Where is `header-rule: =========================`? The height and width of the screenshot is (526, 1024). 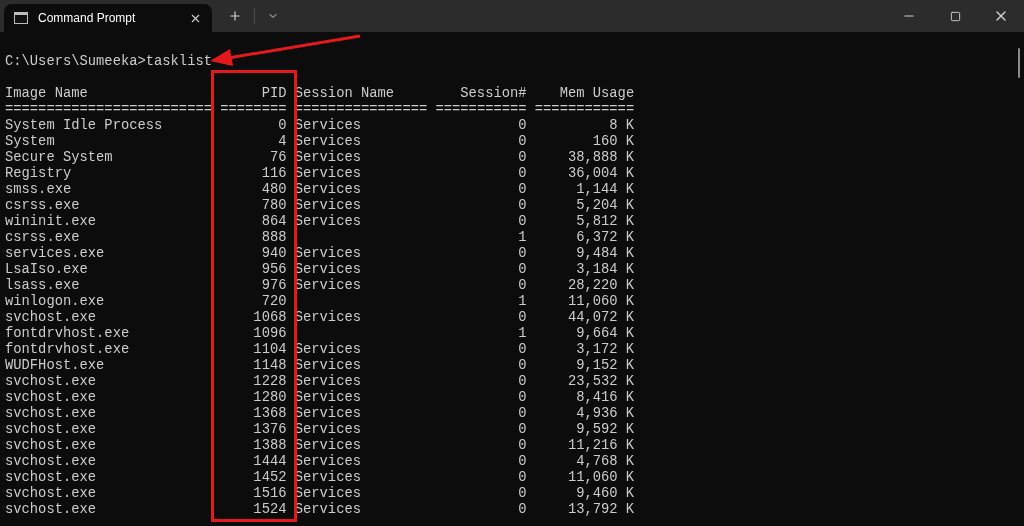
header-rule: ========================= is located at coordinates (108, 110).